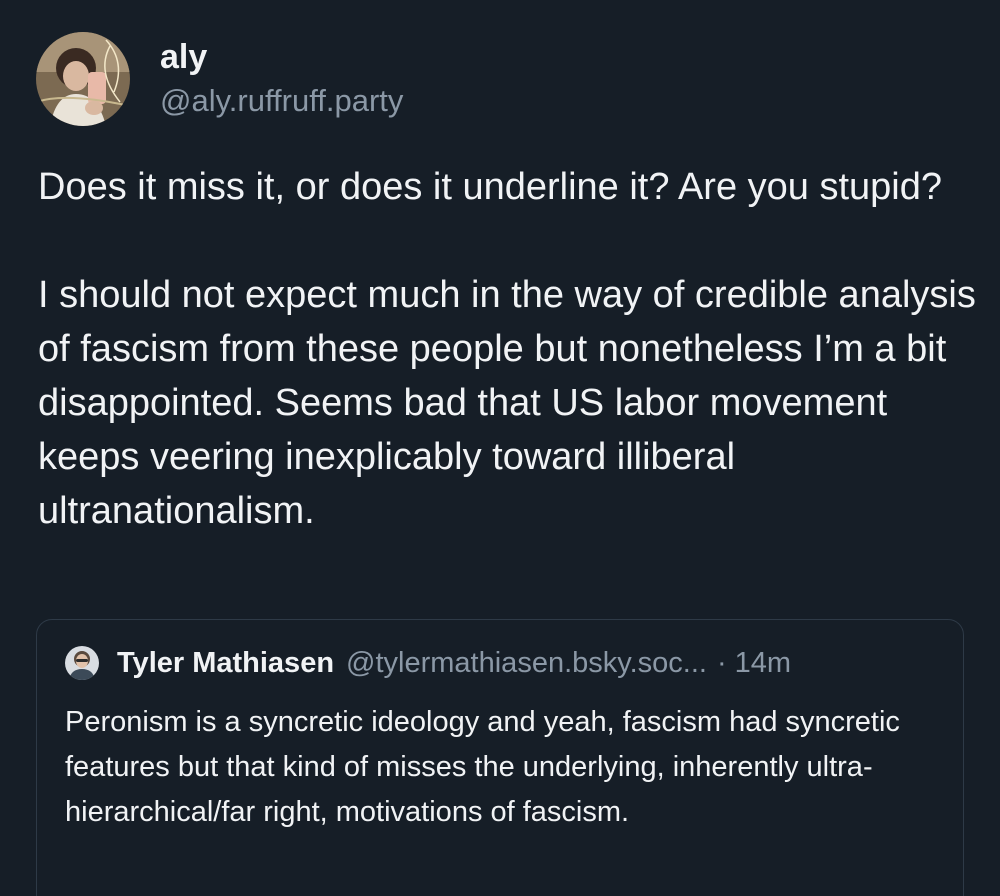  I want to click on quoted-post-timestamp: 14m, so click(763, 663).